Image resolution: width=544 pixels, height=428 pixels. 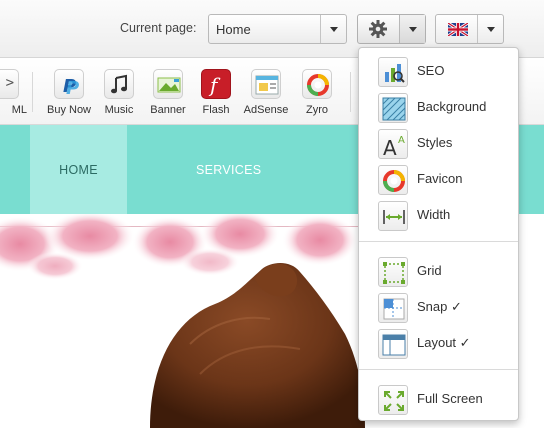 I want to click on menu-item-grid: Grid, so click(x=438, y=270).